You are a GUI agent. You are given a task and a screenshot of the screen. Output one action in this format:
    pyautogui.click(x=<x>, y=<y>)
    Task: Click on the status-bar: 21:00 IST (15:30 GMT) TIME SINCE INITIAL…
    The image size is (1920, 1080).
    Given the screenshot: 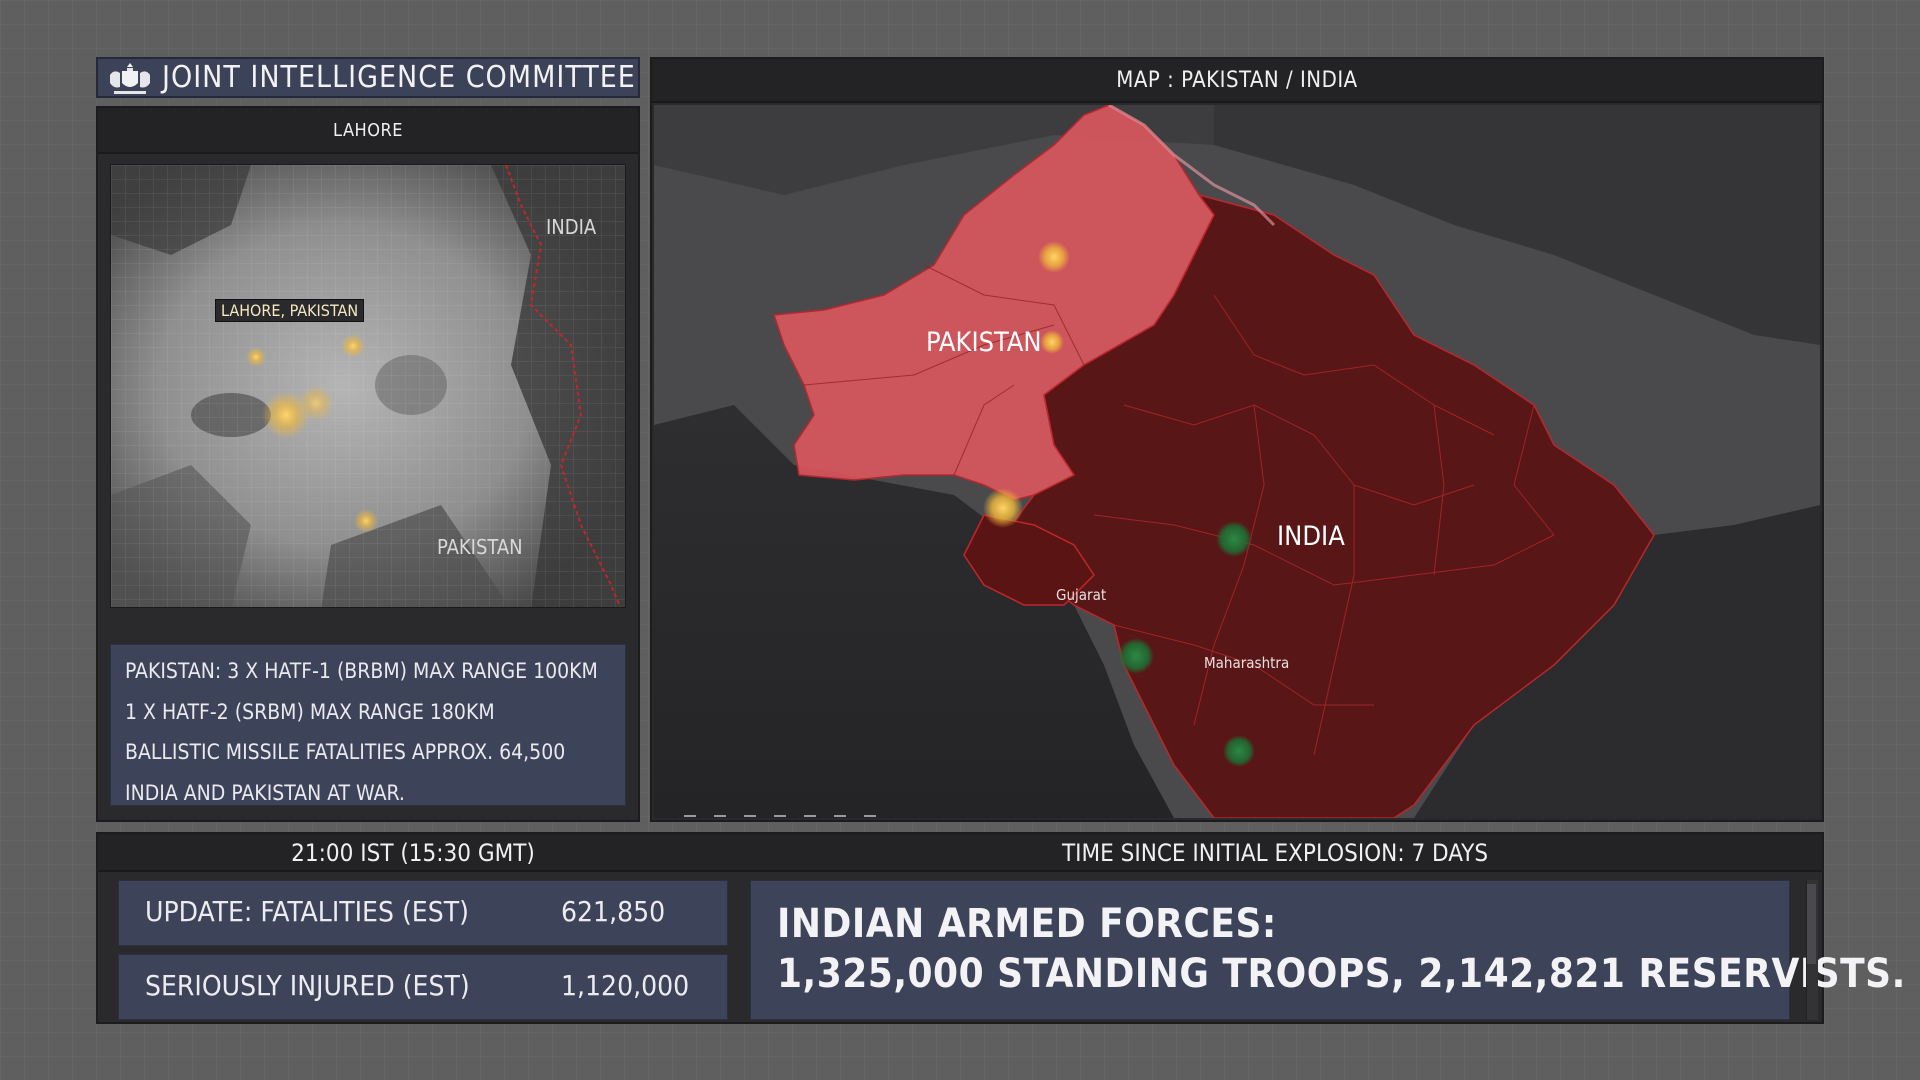 What is the action you would take?
    pyautogui.click(x=960, y=853)
    